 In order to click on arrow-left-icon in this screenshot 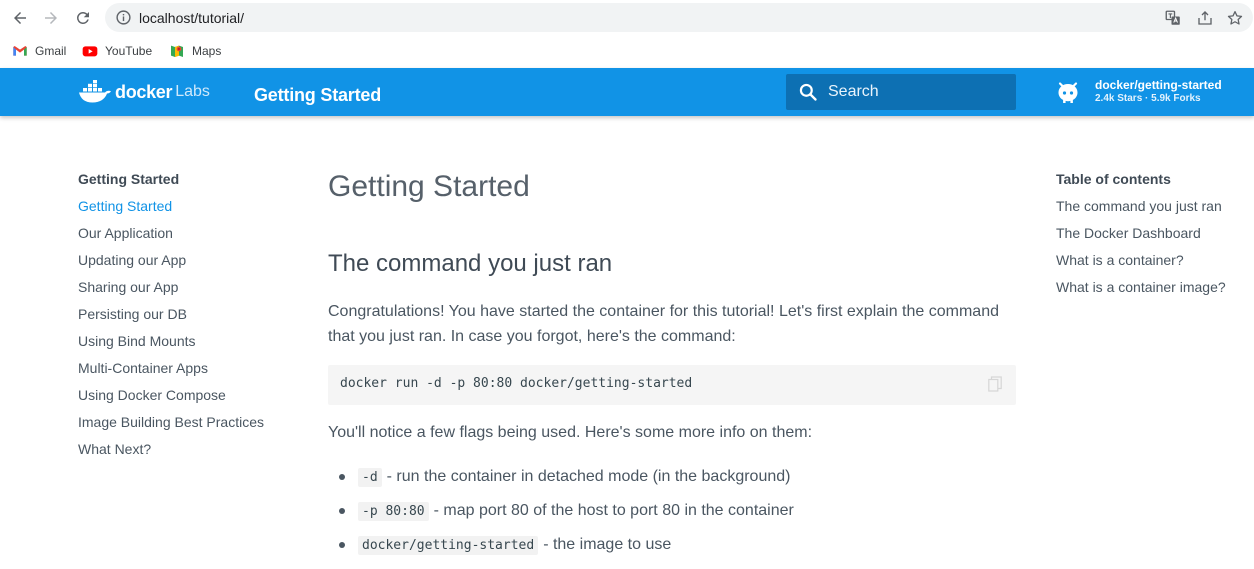, I will do `click(20, 18)`.